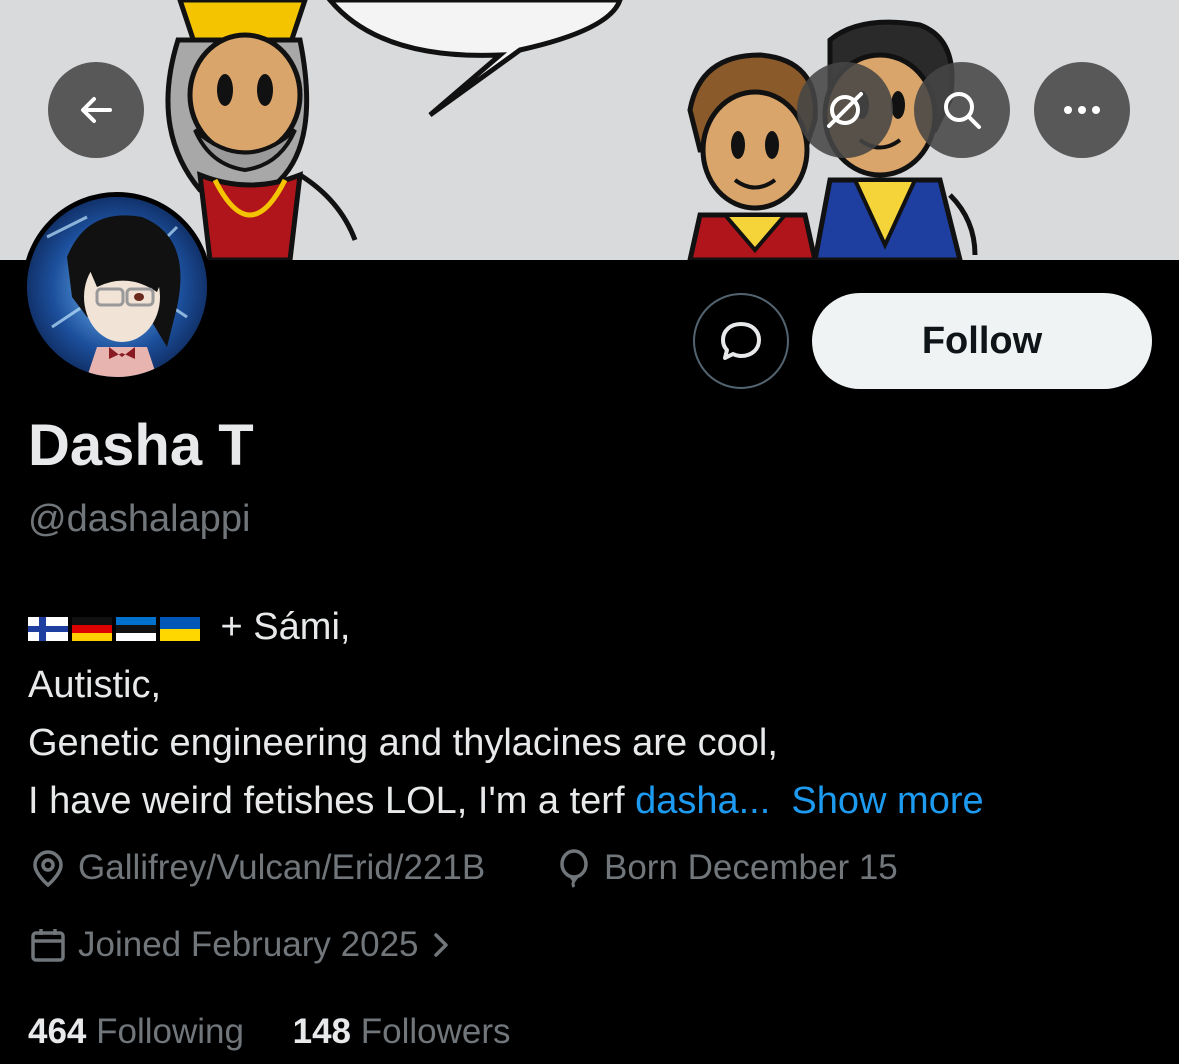 The width and height of the screenshot is (1179, 1064). Describe the element at coordinates (282, 867) in the screenshot. I see `location-text: Gallifrey/Vulcan/Erid/221B` at that location.